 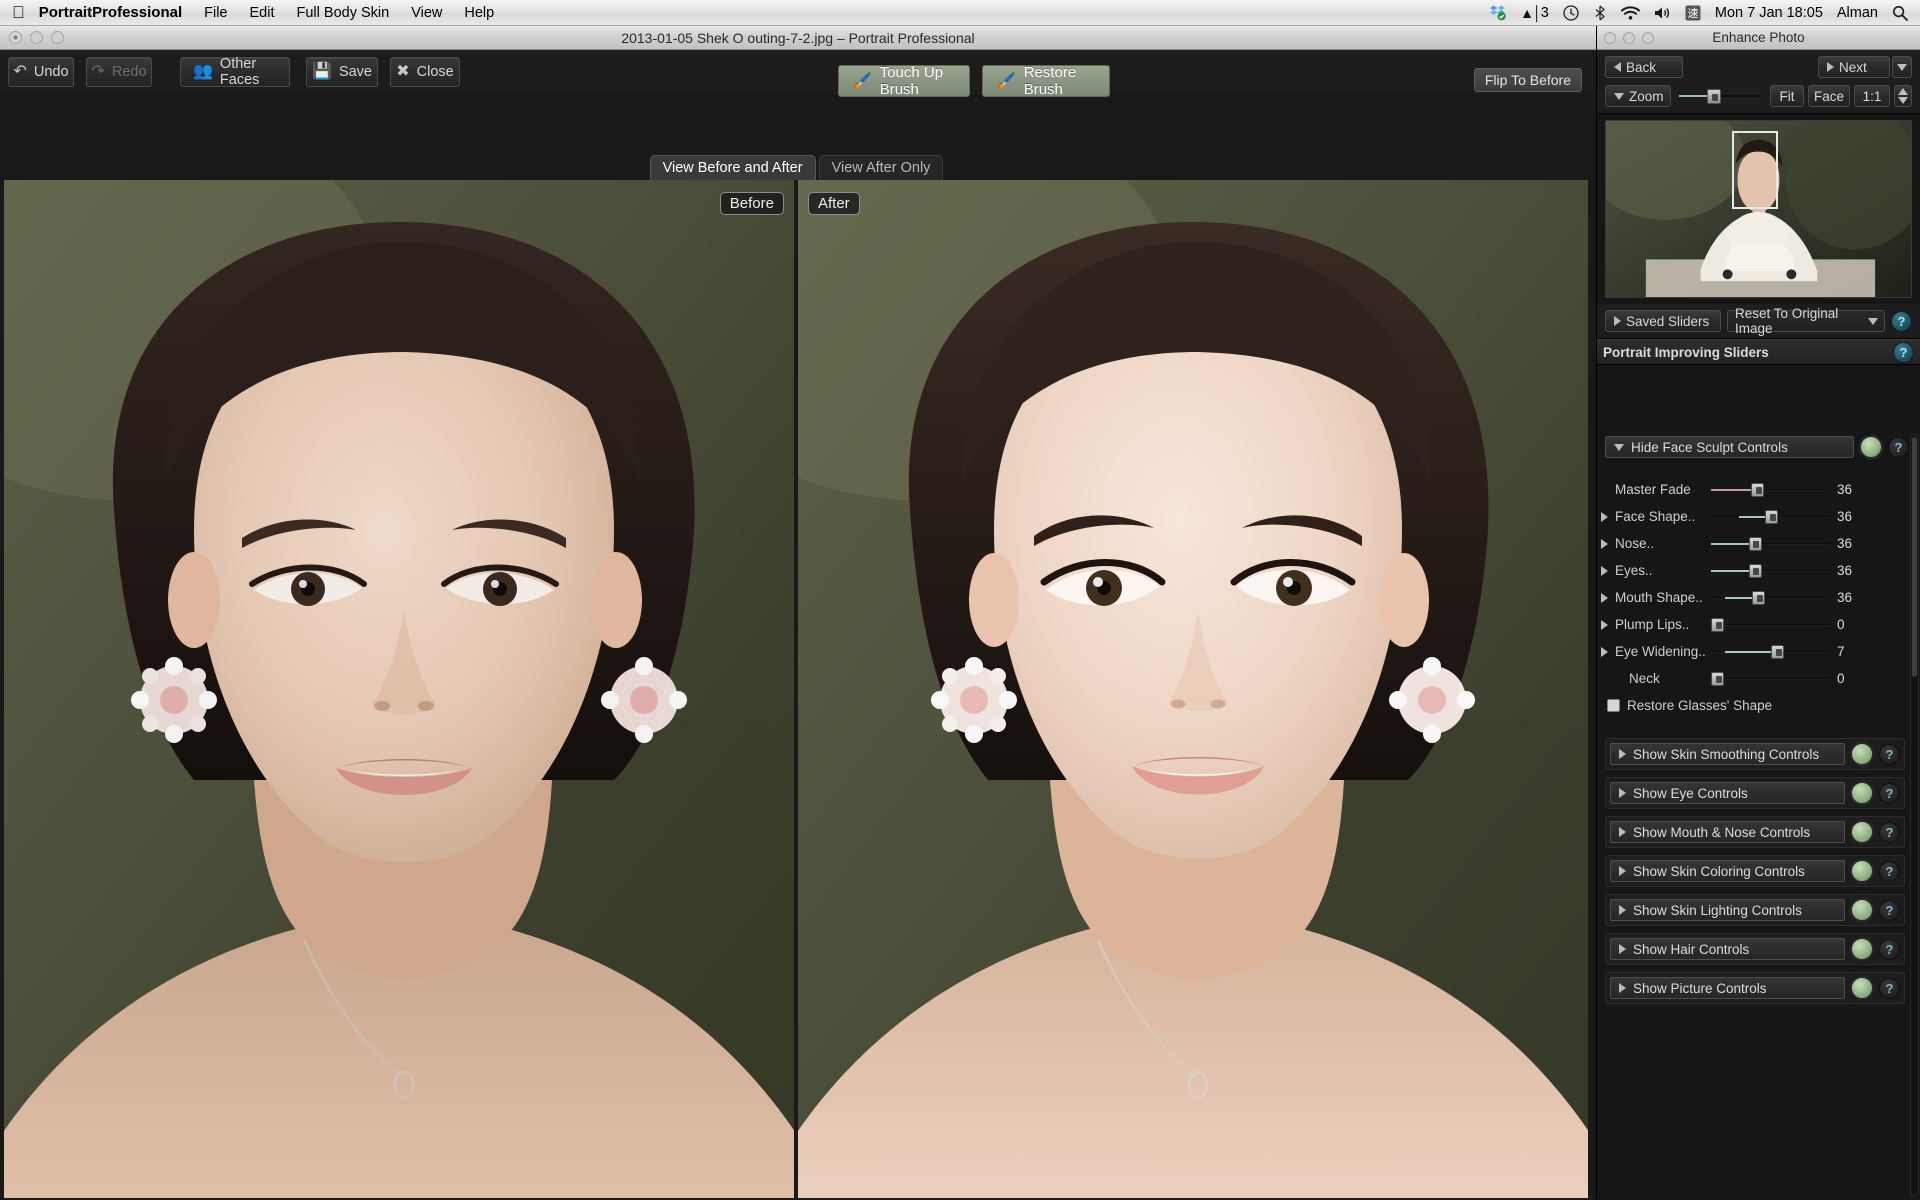 What do you see at coordinates (1806, 321) in the screenshot?
I see `reset-to-original-select: Reset To Original Image` at bounding box center [1806, 321].